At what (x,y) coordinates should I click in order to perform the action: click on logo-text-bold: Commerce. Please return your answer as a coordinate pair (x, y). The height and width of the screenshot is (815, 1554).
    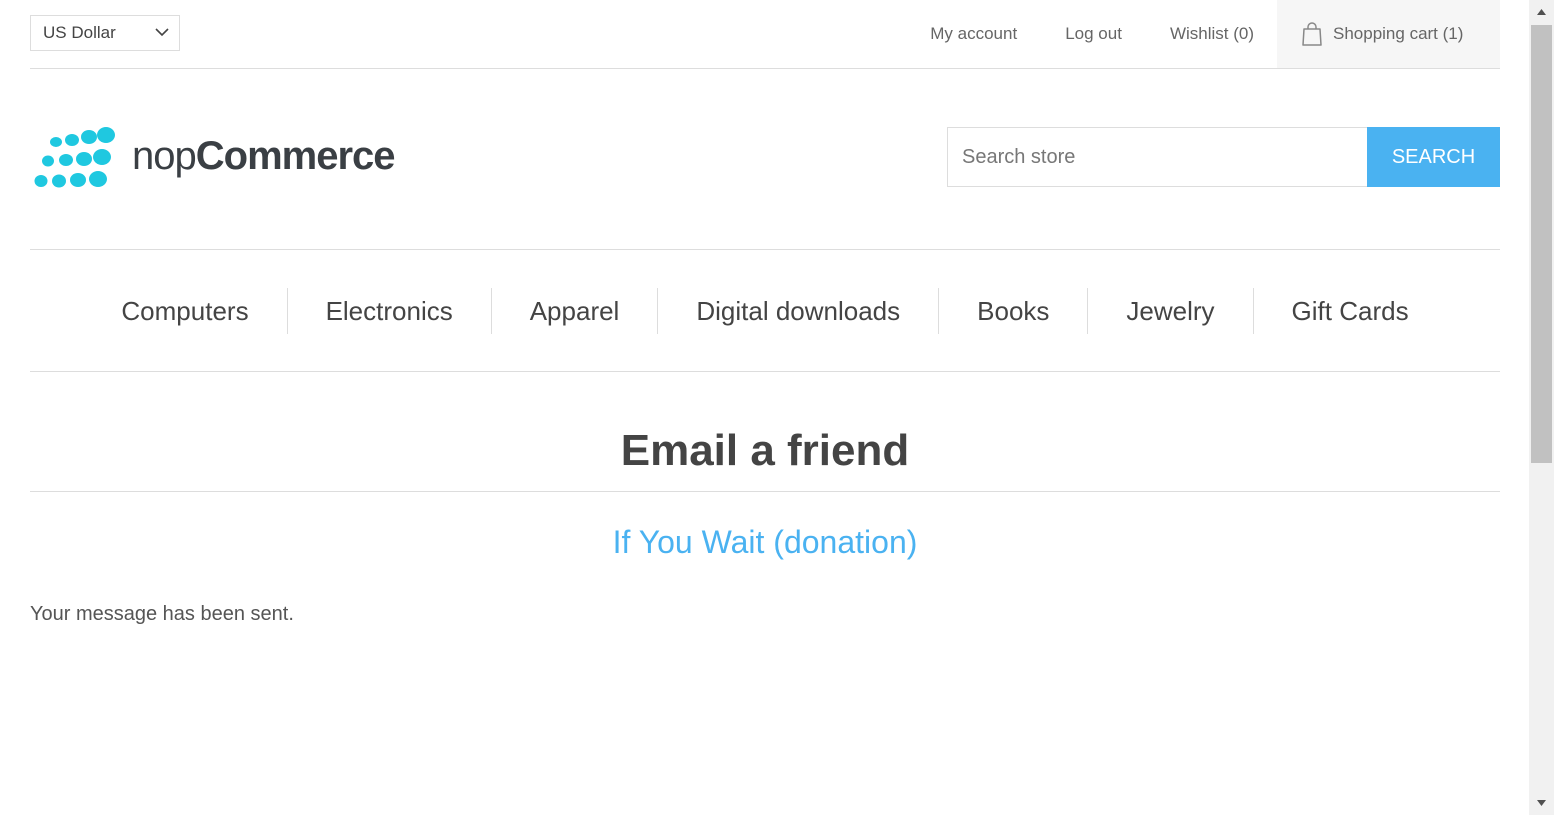
    Looking at the image, I should click on (295, 155).